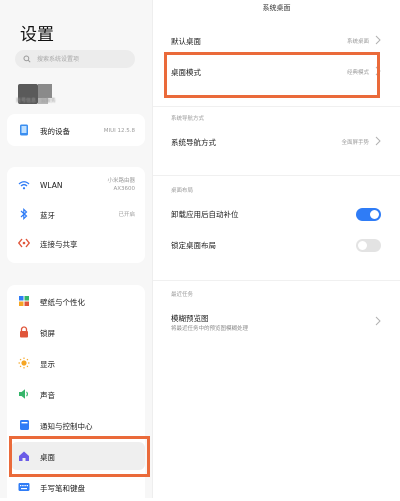  I want to click on search-input, so click(83, 59).